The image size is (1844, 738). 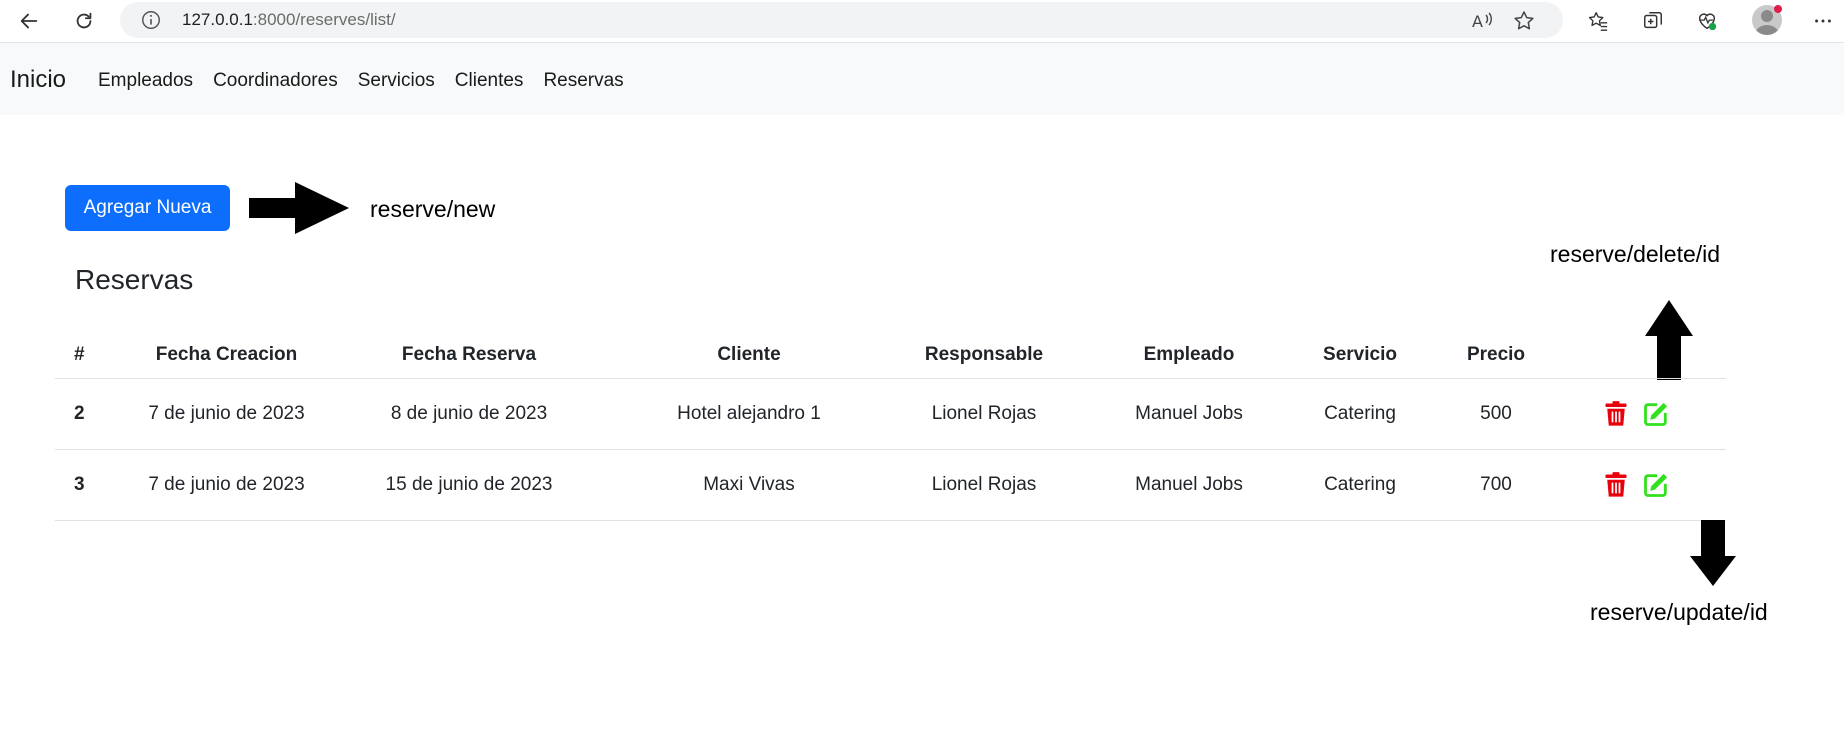 What do you see at coordinates (79, 354) in the screenshot?
I see `column-header-id: #` at bounding box center [79, 354].